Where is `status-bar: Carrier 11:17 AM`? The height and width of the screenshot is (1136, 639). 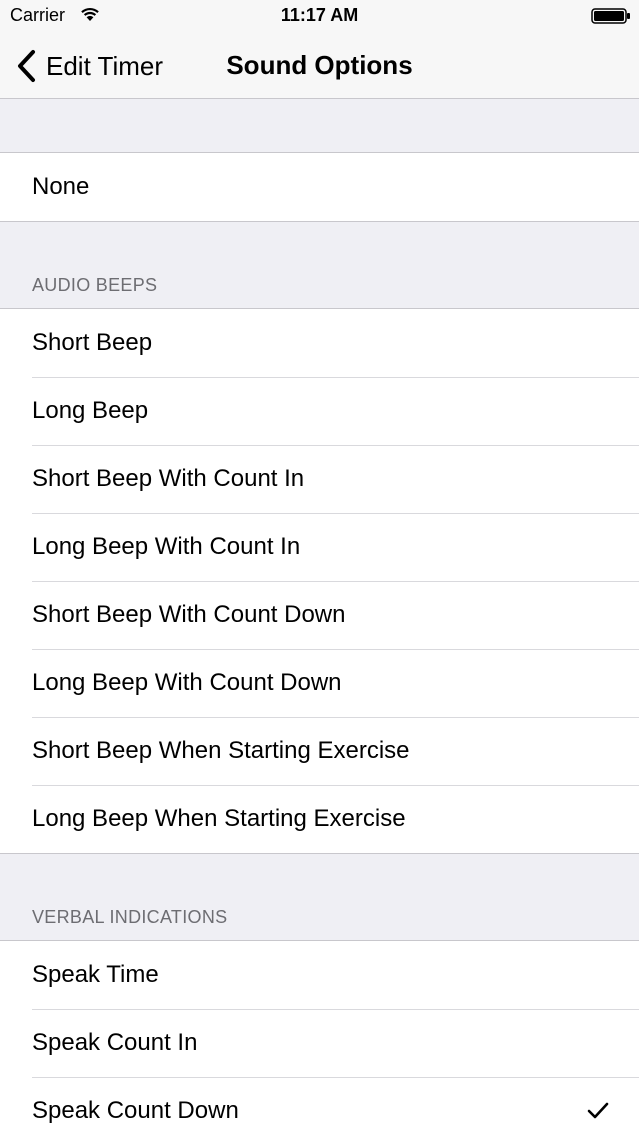 status-bar: Carrier 11:17 AM is located at coordinates (319, 16).